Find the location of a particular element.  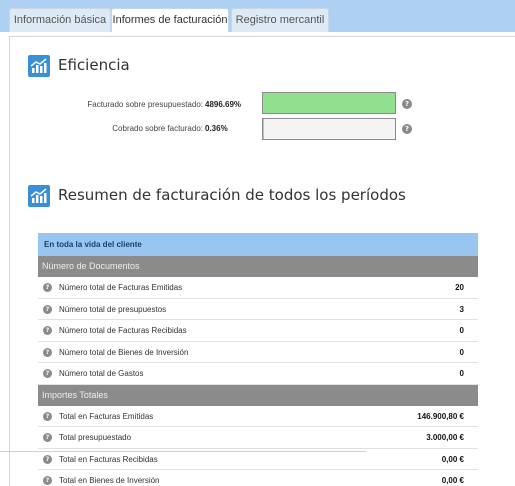

row-label: Número total de Facturas Recibidas is located at coordinates (123, 330).